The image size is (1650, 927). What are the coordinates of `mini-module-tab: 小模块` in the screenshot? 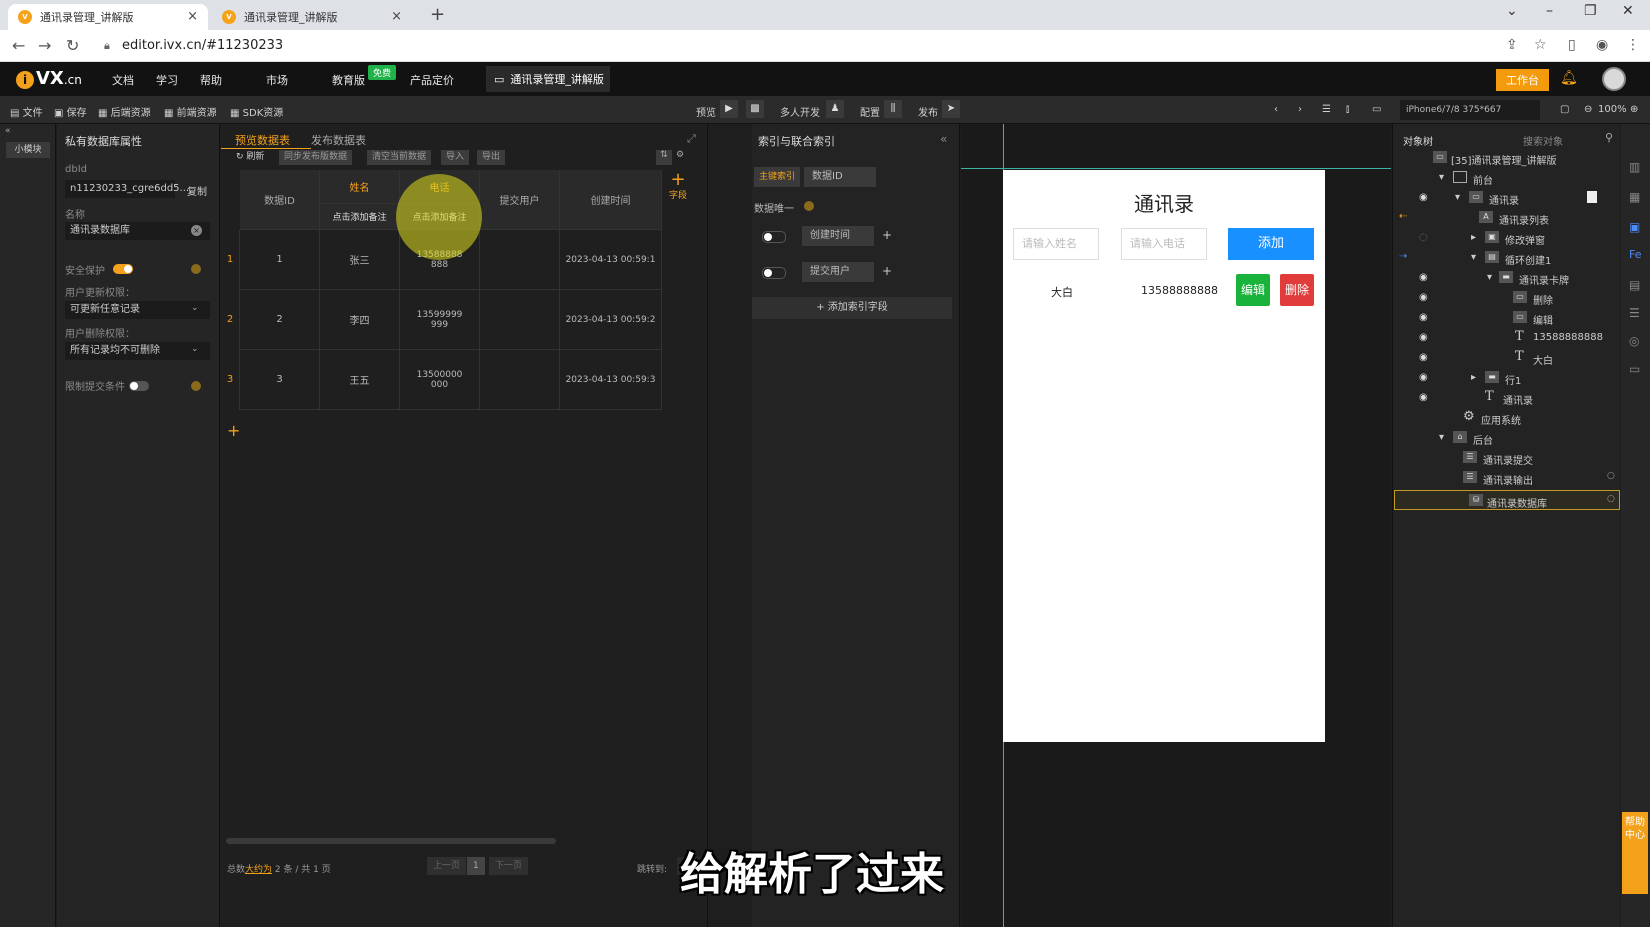 It's located at (28, 150).